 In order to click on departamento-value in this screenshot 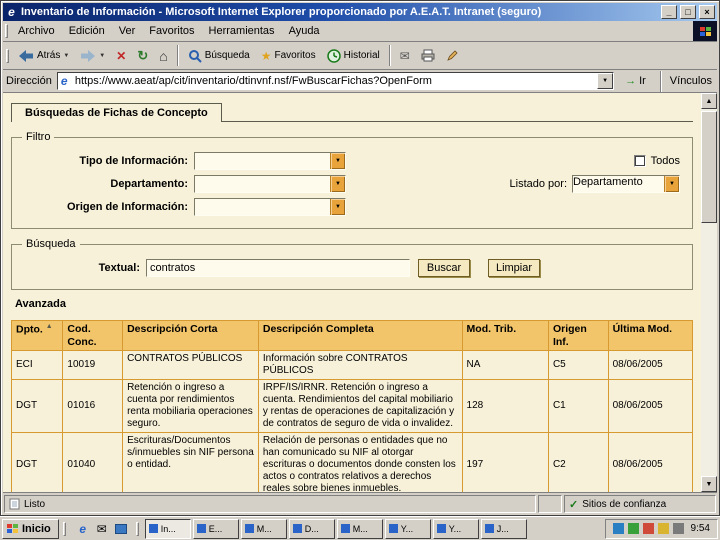, I will do `click(262, 184)`.